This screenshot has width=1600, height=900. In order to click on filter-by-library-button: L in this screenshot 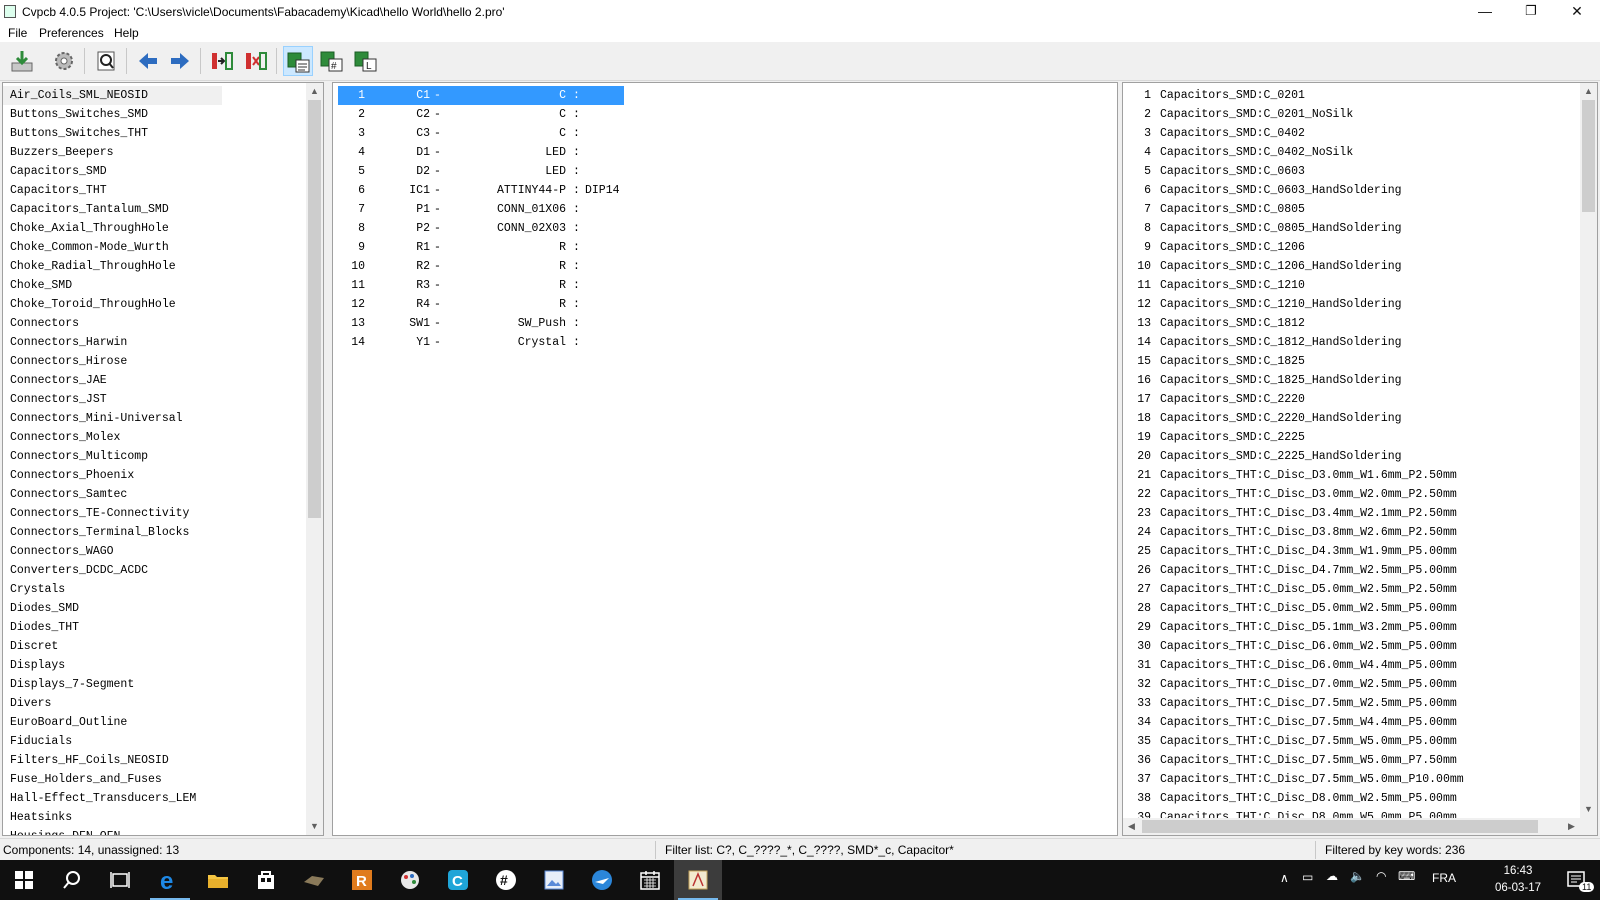, I will do `click(366, 61)`.